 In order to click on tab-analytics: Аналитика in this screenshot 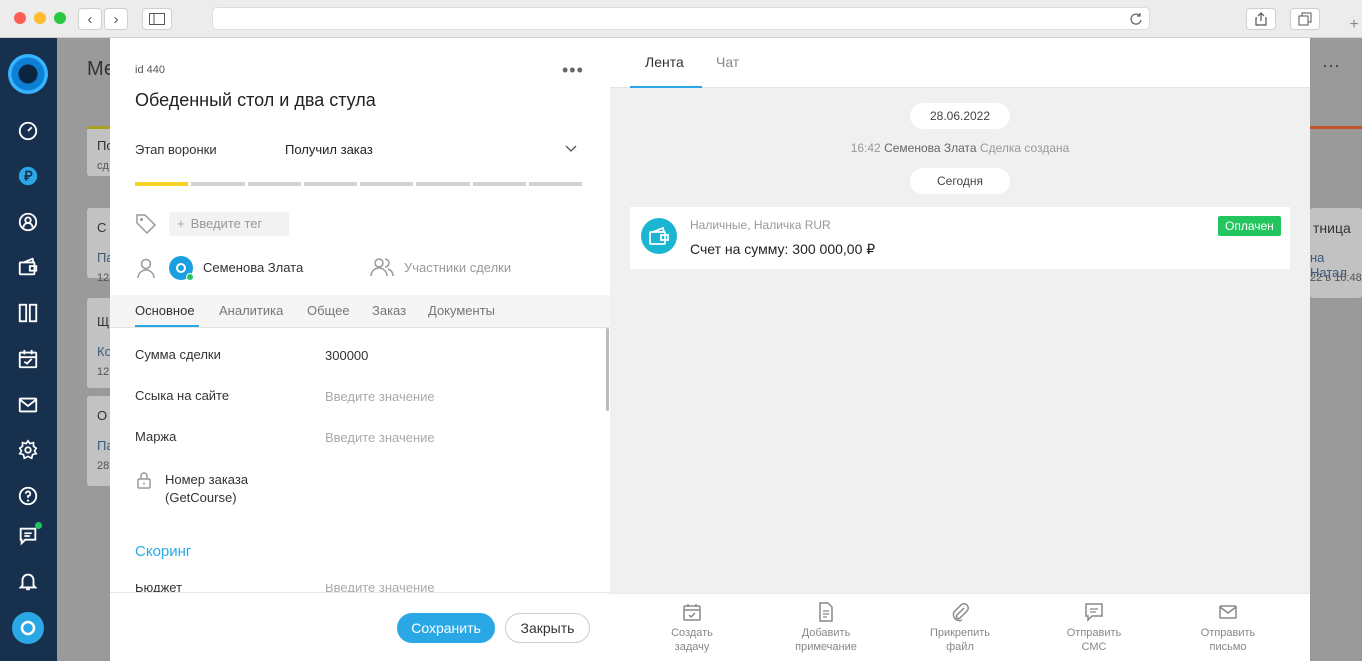, I will do `click(251, 310)`.